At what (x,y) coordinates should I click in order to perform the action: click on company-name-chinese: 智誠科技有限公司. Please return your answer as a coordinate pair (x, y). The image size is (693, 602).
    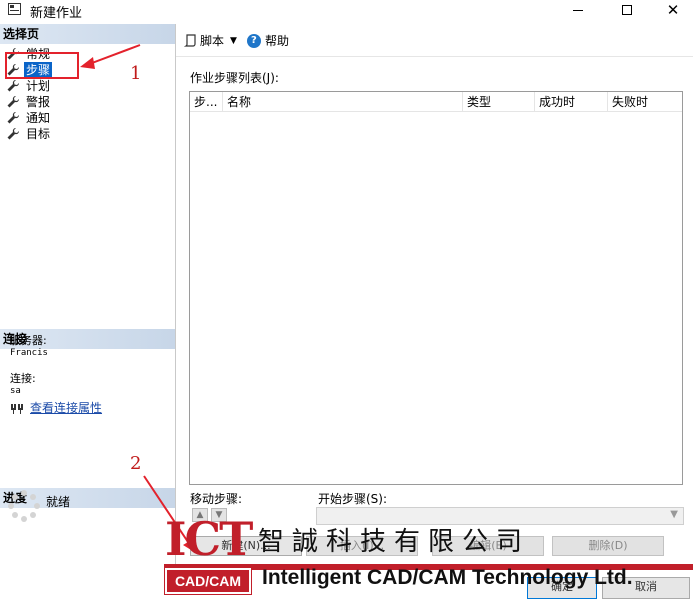
    Looking at the image, I should click on (394, 542).